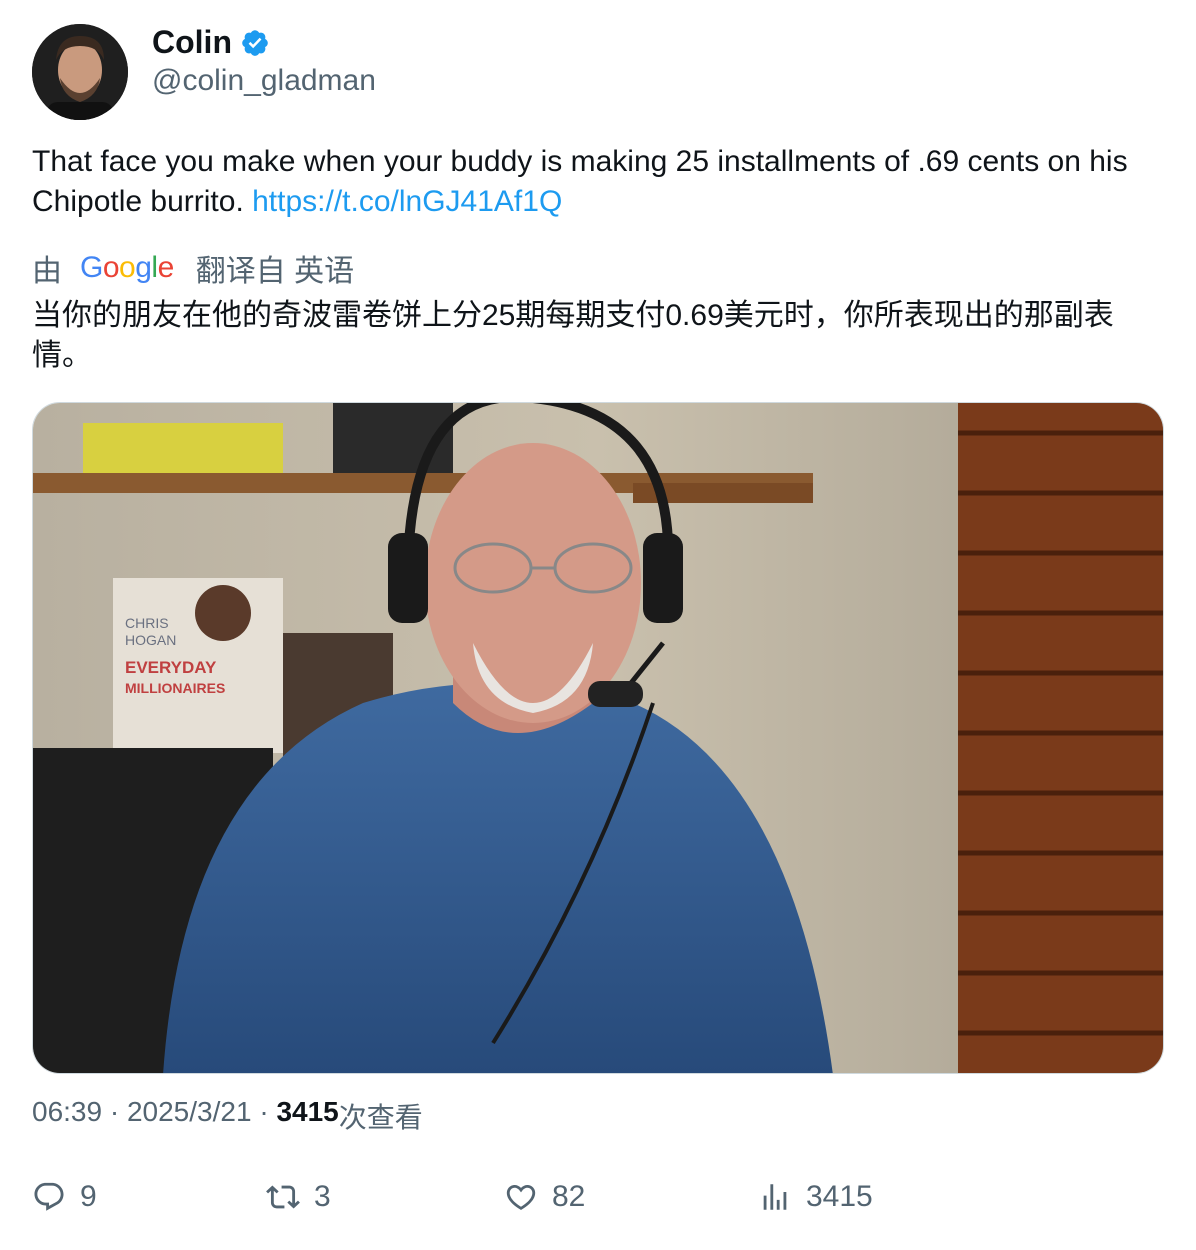 This screenshot has width=1196, height=1250. I want to click on reply-count: 9, so click(88, 1196).